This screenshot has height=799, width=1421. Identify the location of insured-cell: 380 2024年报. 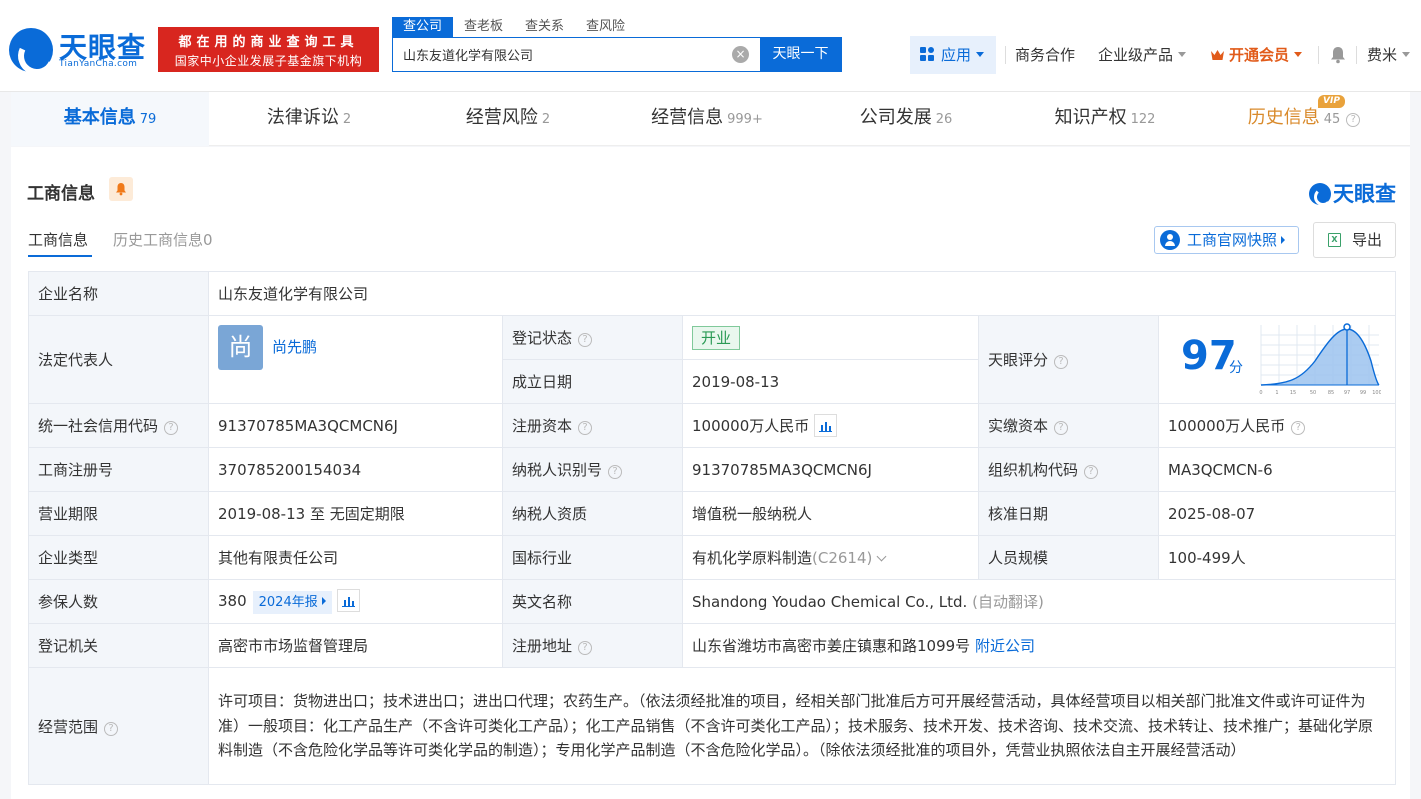
(355, 601).